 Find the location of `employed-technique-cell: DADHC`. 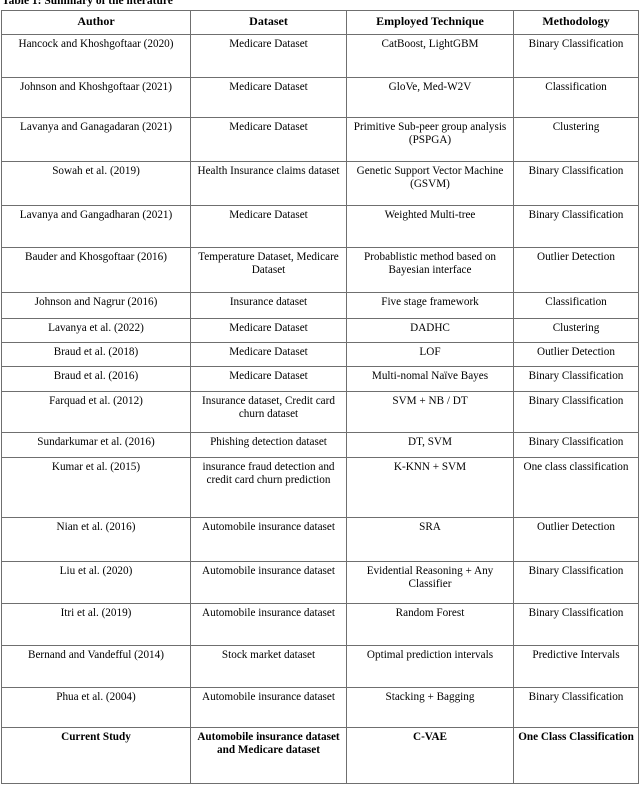

employed-technique-cell: DADHC is located at coordinates (430, 330).